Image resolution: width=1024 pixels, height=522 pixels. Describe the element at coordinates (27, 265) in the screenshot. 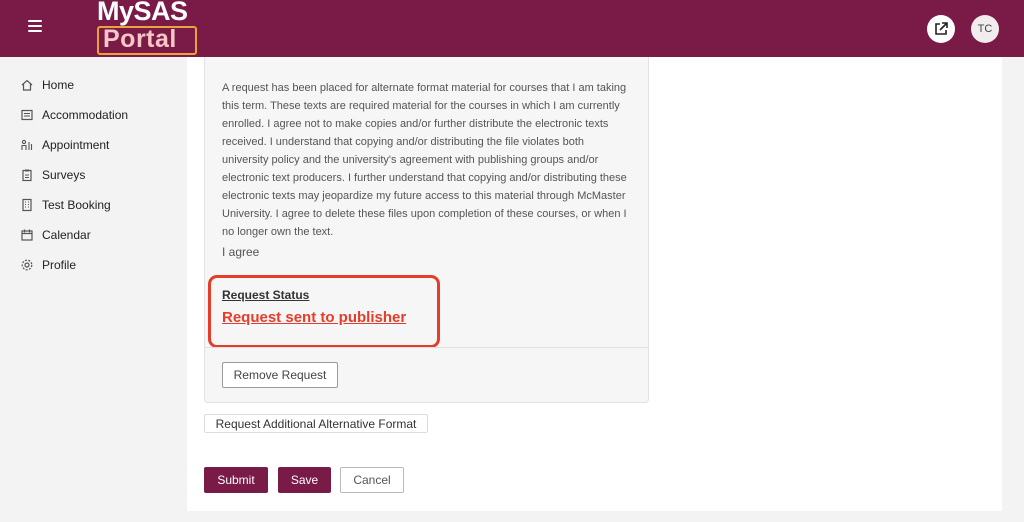

I see `gear-icon` at that location.